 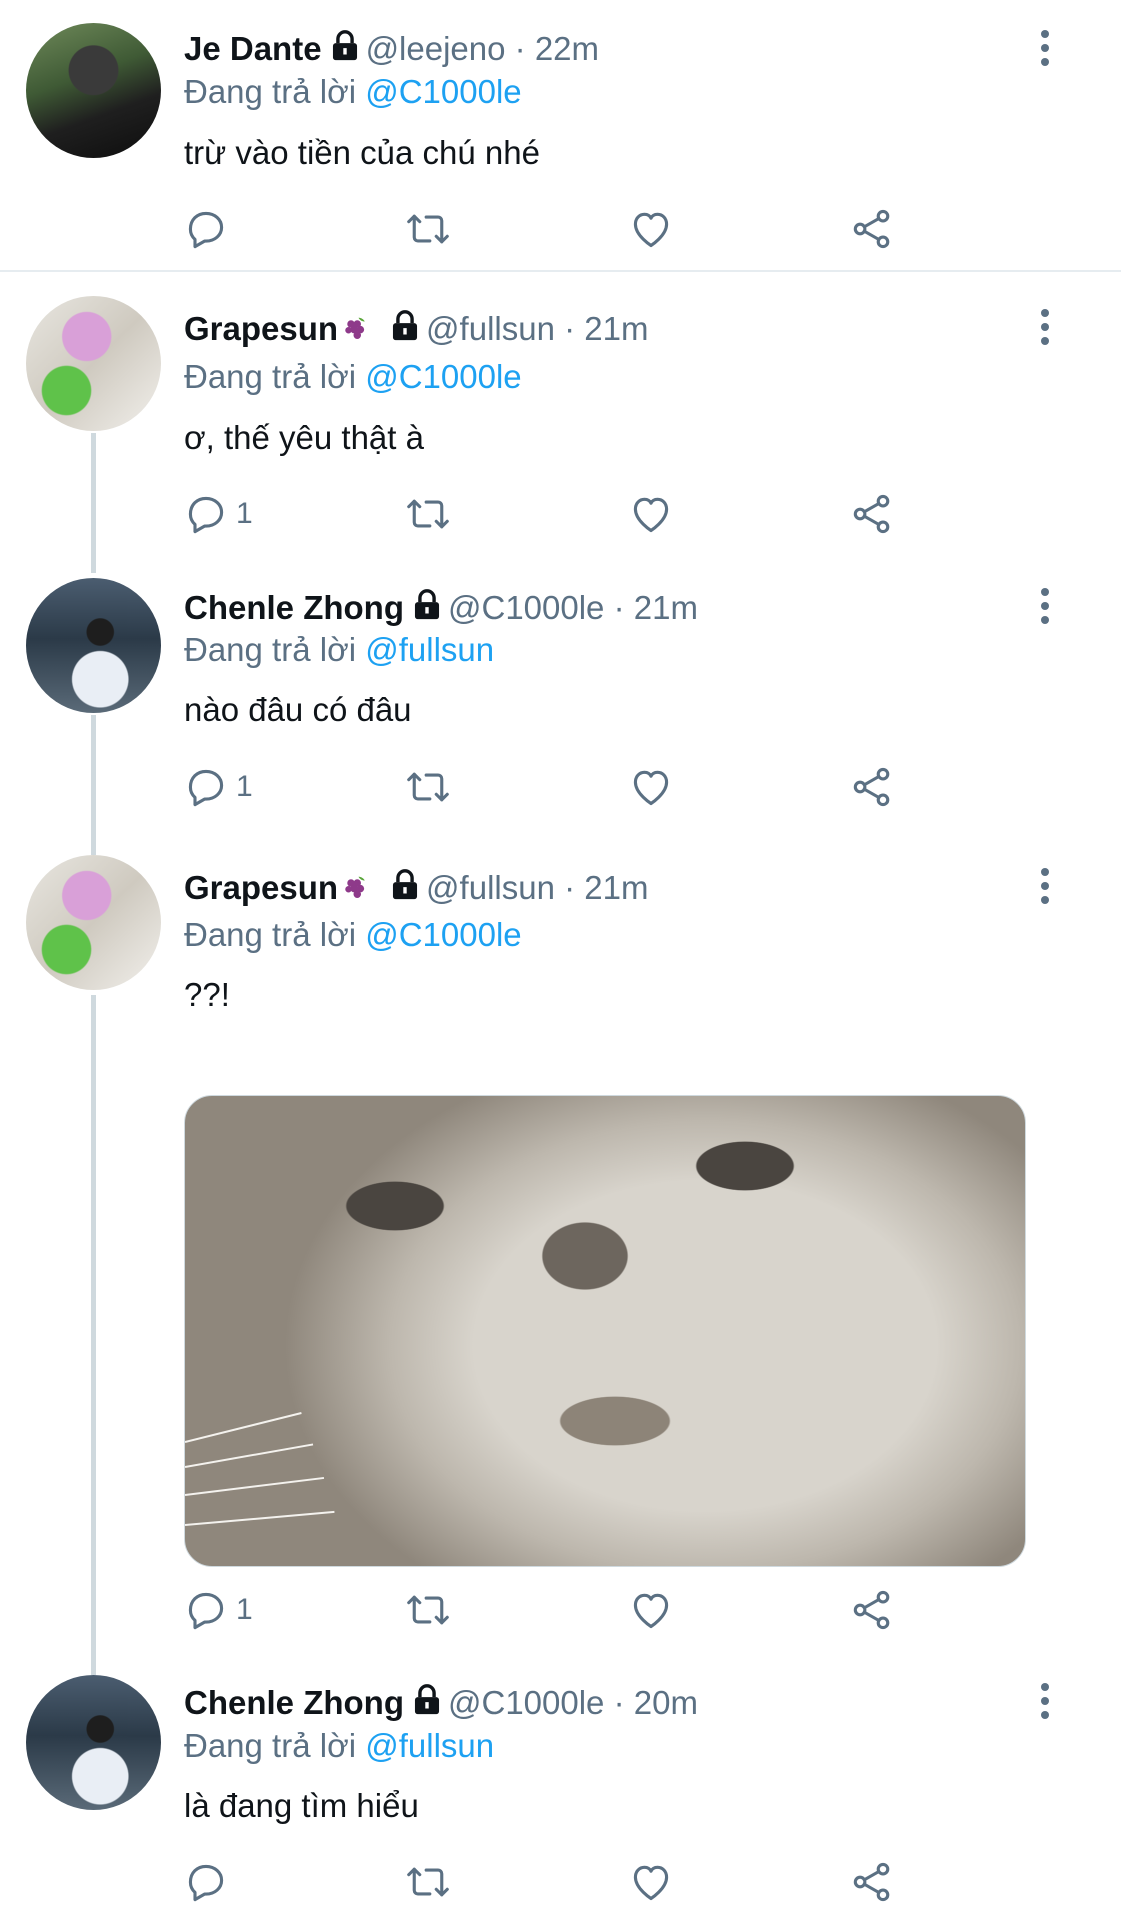 What do you see at coordinates (656, 1702) in the screenshot?
I see `timestamp: · 20m` at bounding box center [656, 1702].